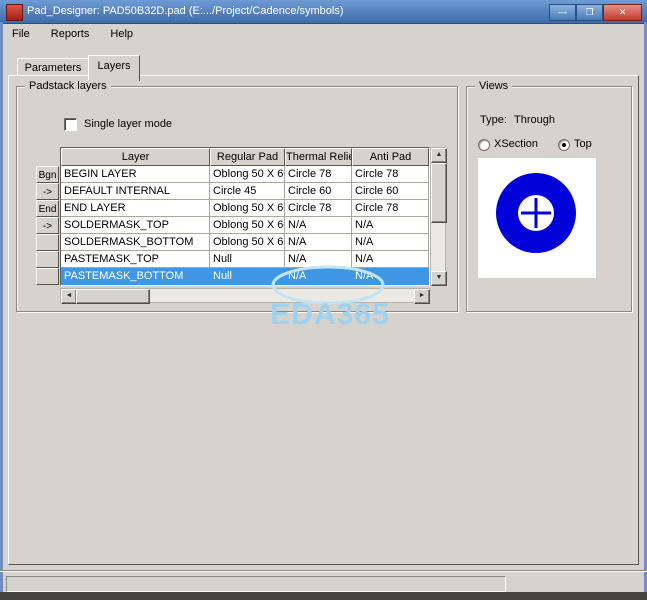 The image size is (647, 600). What do you see at coordinates (484, 145) in the screenshot?
I see `xsection-radio` at bounding box center [484, 145].